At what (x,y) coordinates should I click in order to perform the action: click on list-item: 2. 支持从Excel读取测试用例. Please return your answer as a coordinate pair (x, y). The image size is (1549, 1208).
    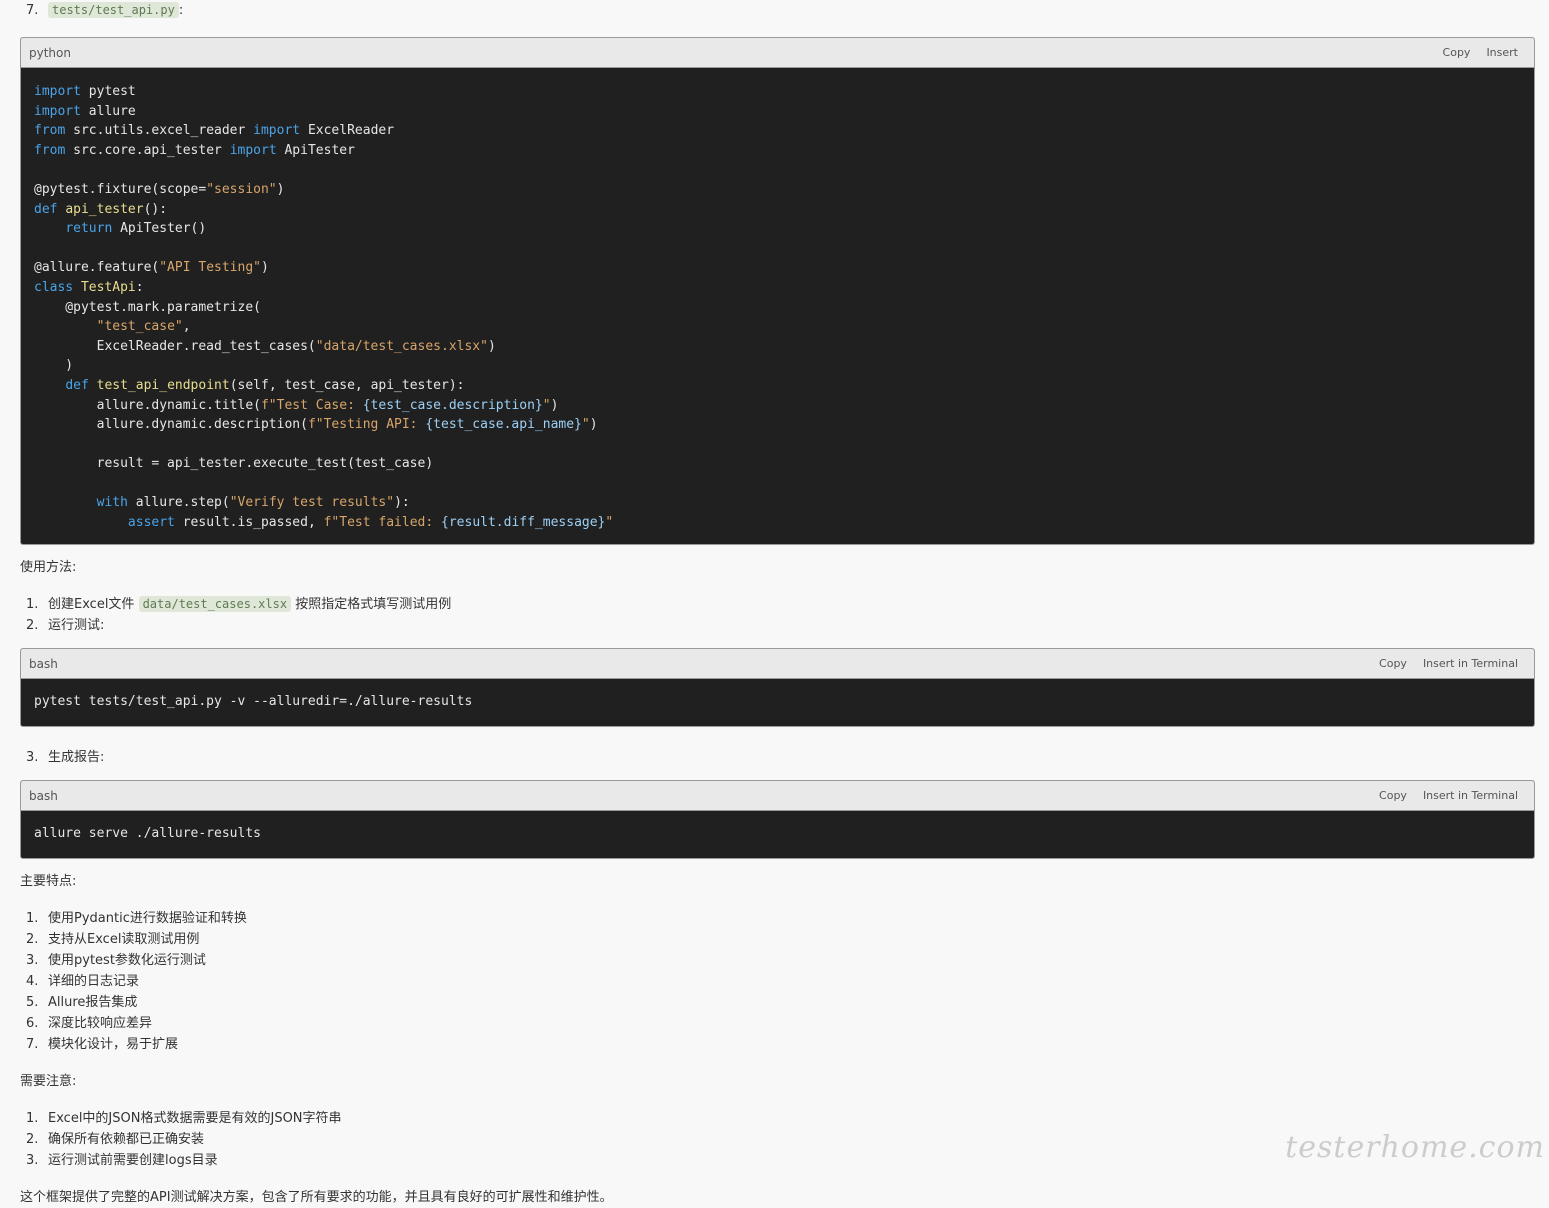
    Looking at the image, I should click on (112, 937).